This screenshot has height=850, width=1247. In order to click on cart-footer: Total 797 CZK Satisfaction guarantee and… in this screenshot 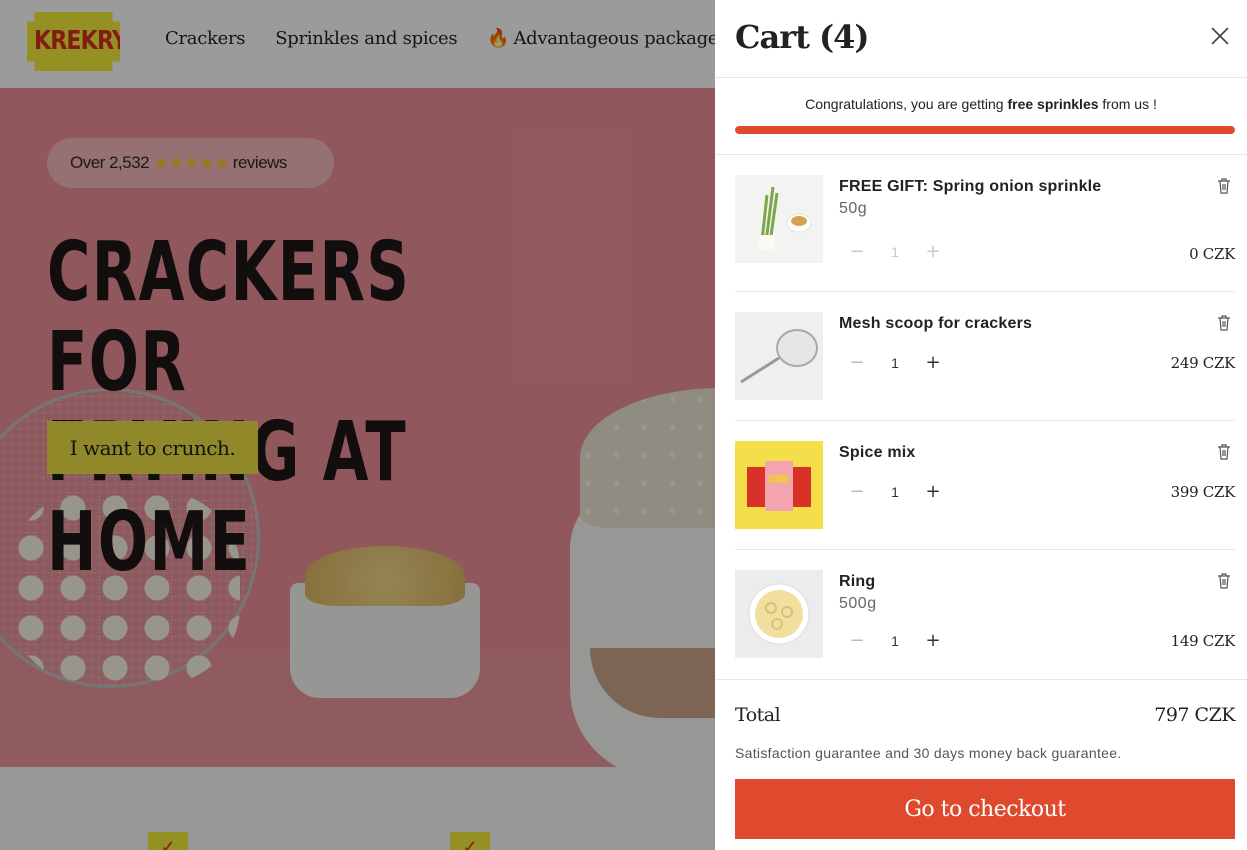, I will do `click(981, 764)`.